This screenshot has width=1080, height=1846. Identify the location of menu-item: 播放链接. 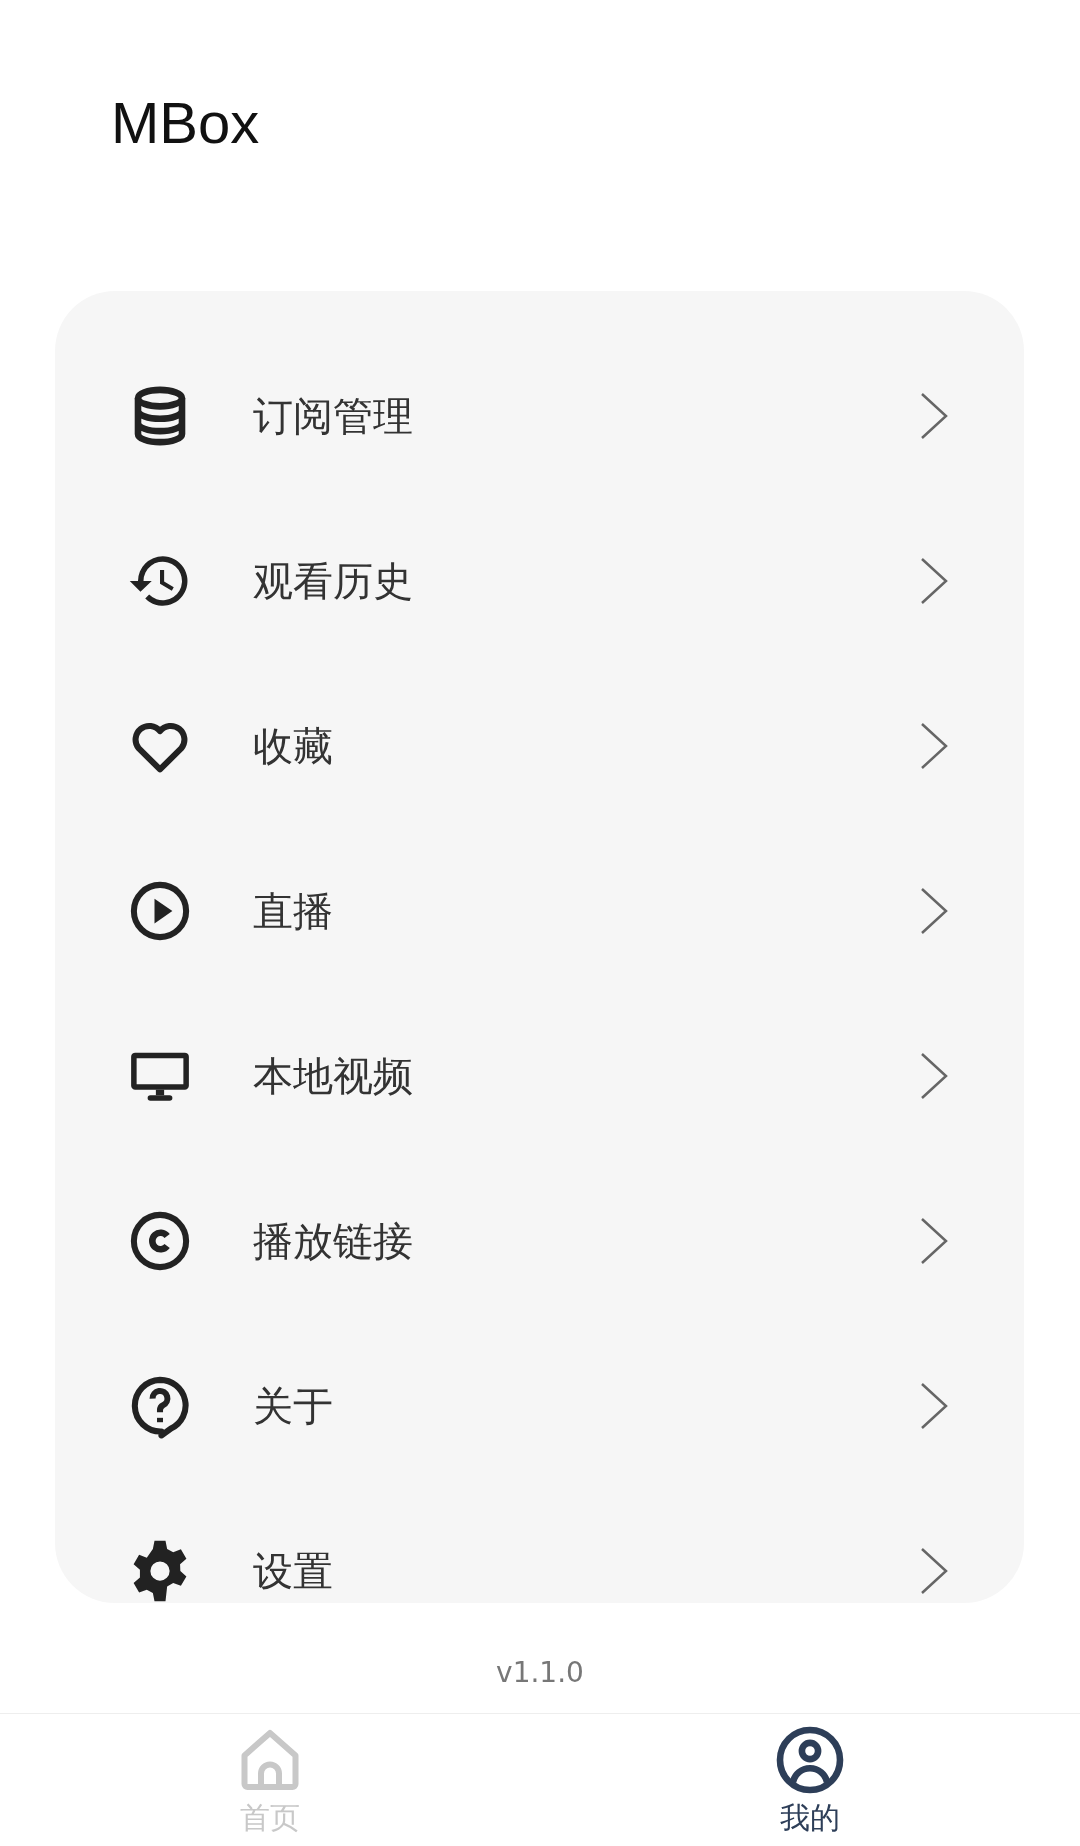
(539, 1240).